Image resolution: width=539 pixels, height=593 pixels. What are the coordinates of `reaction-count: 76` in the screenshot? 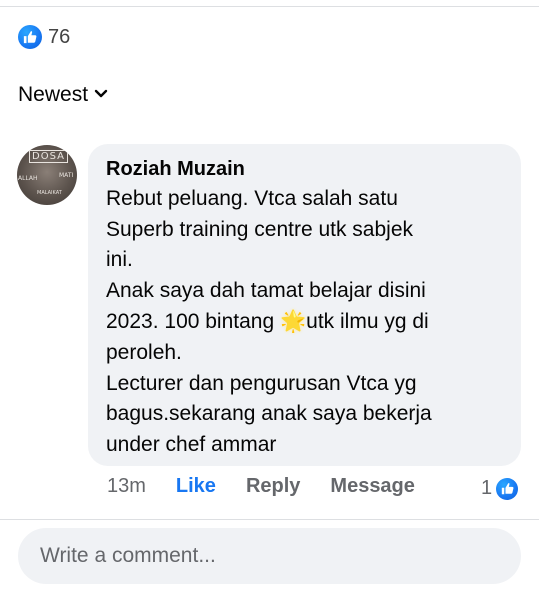 It's located at (59, 36).